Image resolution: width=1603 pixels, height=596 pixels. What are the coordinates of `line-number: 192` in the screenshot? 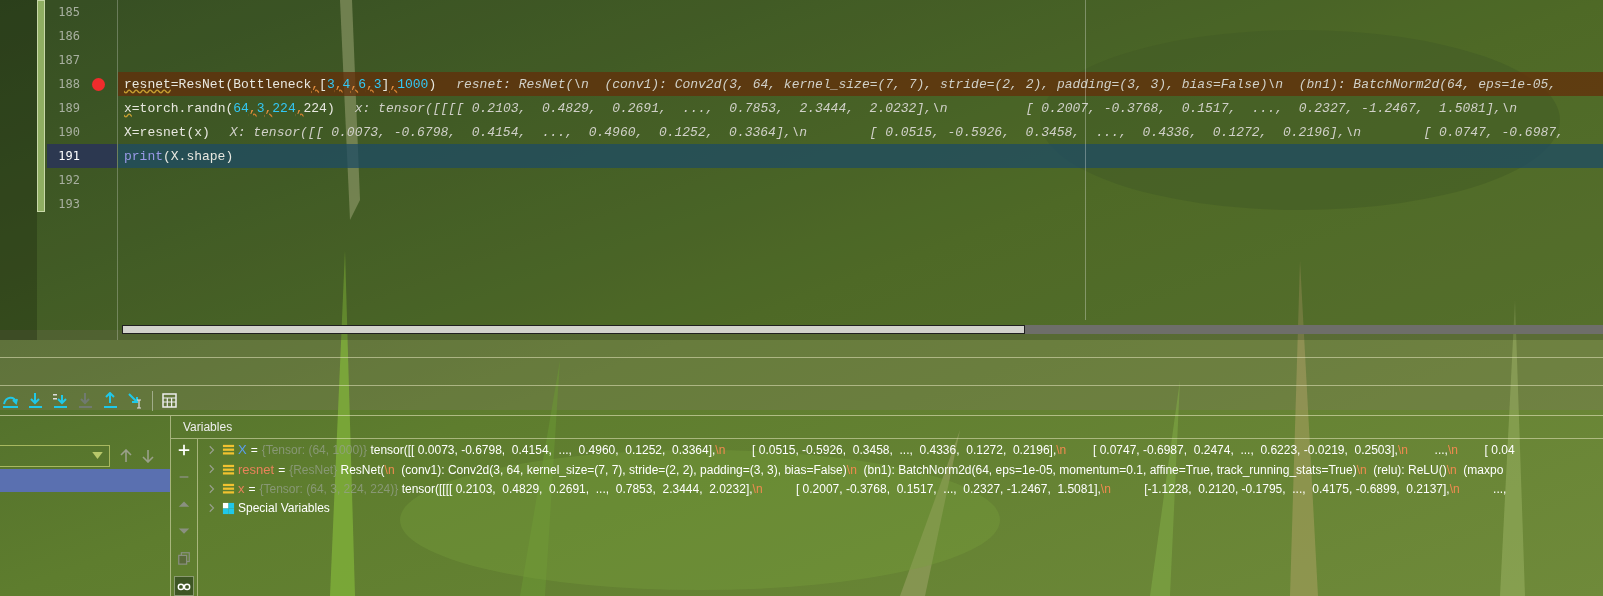 It's located at (68, 180).